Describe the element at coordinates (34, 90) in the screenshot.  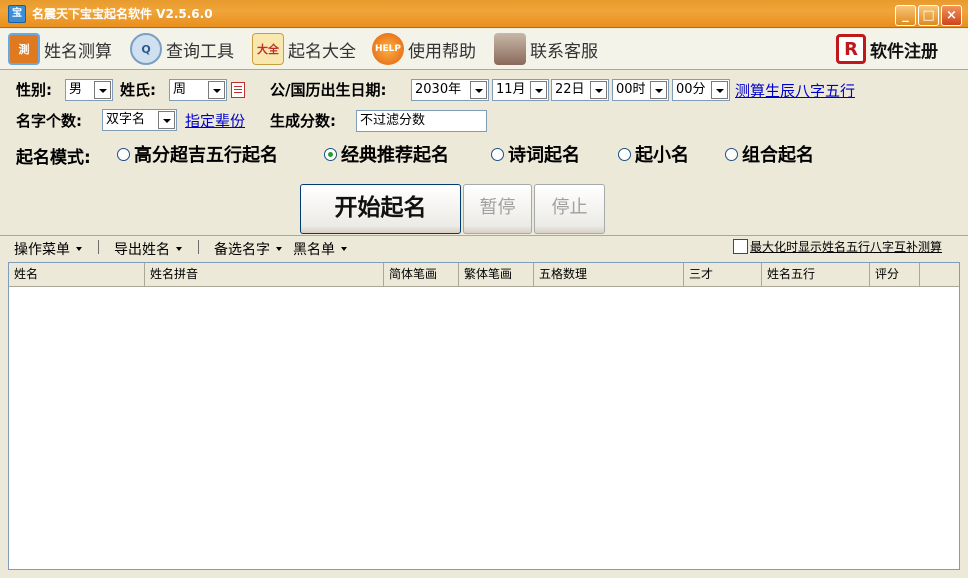
I see `gender-label: 性别:` at that location.